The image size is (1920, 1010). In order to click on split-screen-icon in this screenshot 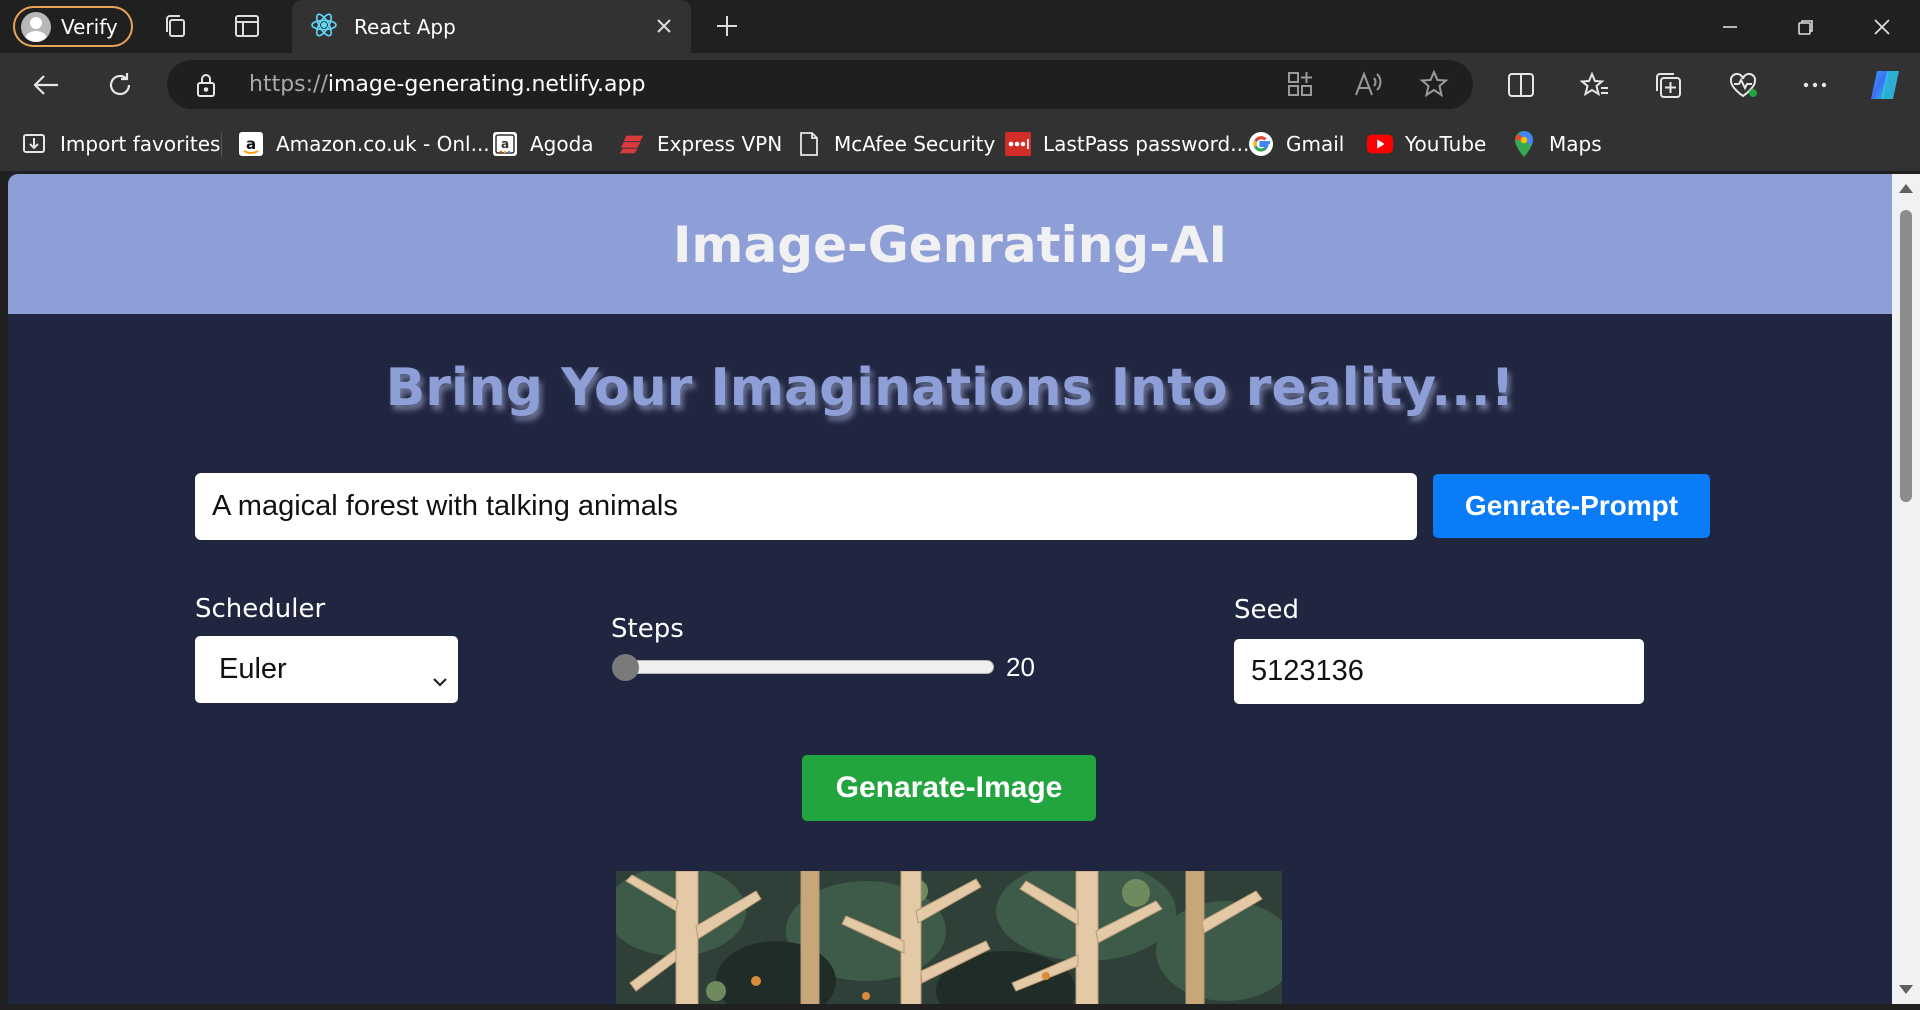, I will do `click(1521, 85)`.